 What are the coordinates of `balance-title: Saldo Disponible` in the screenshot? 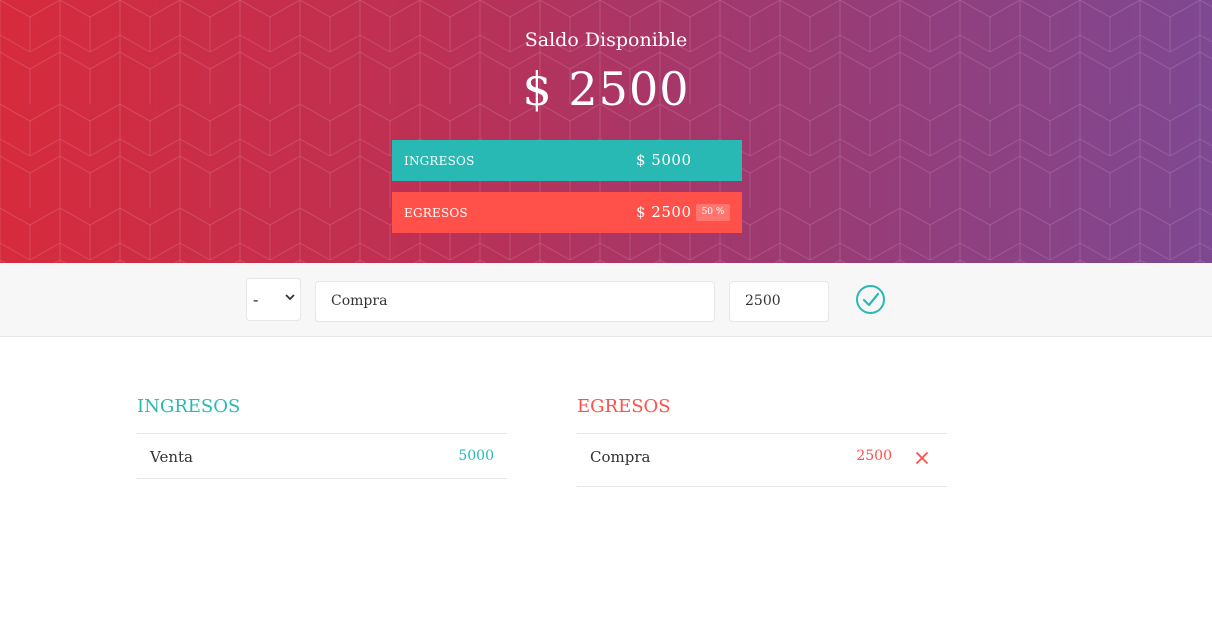 It's located at (606, 40).